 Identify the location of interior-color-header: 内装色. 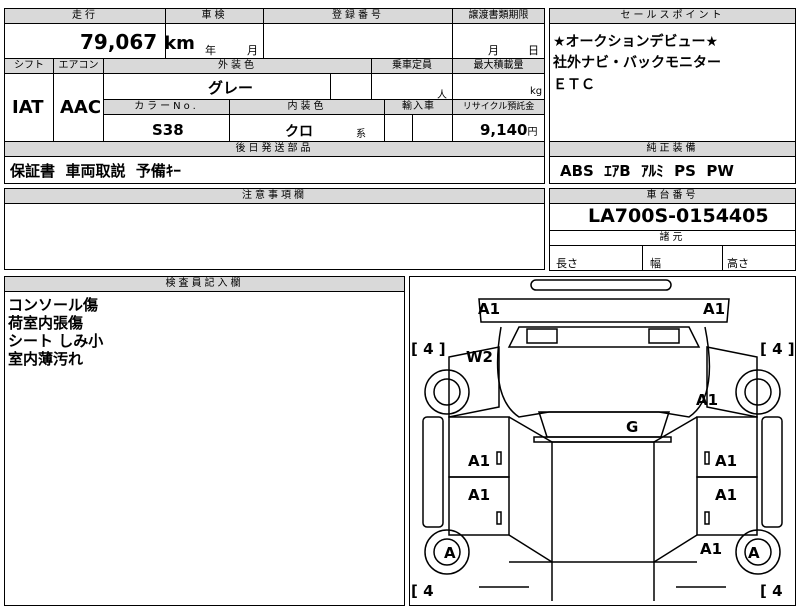
(307, 107).